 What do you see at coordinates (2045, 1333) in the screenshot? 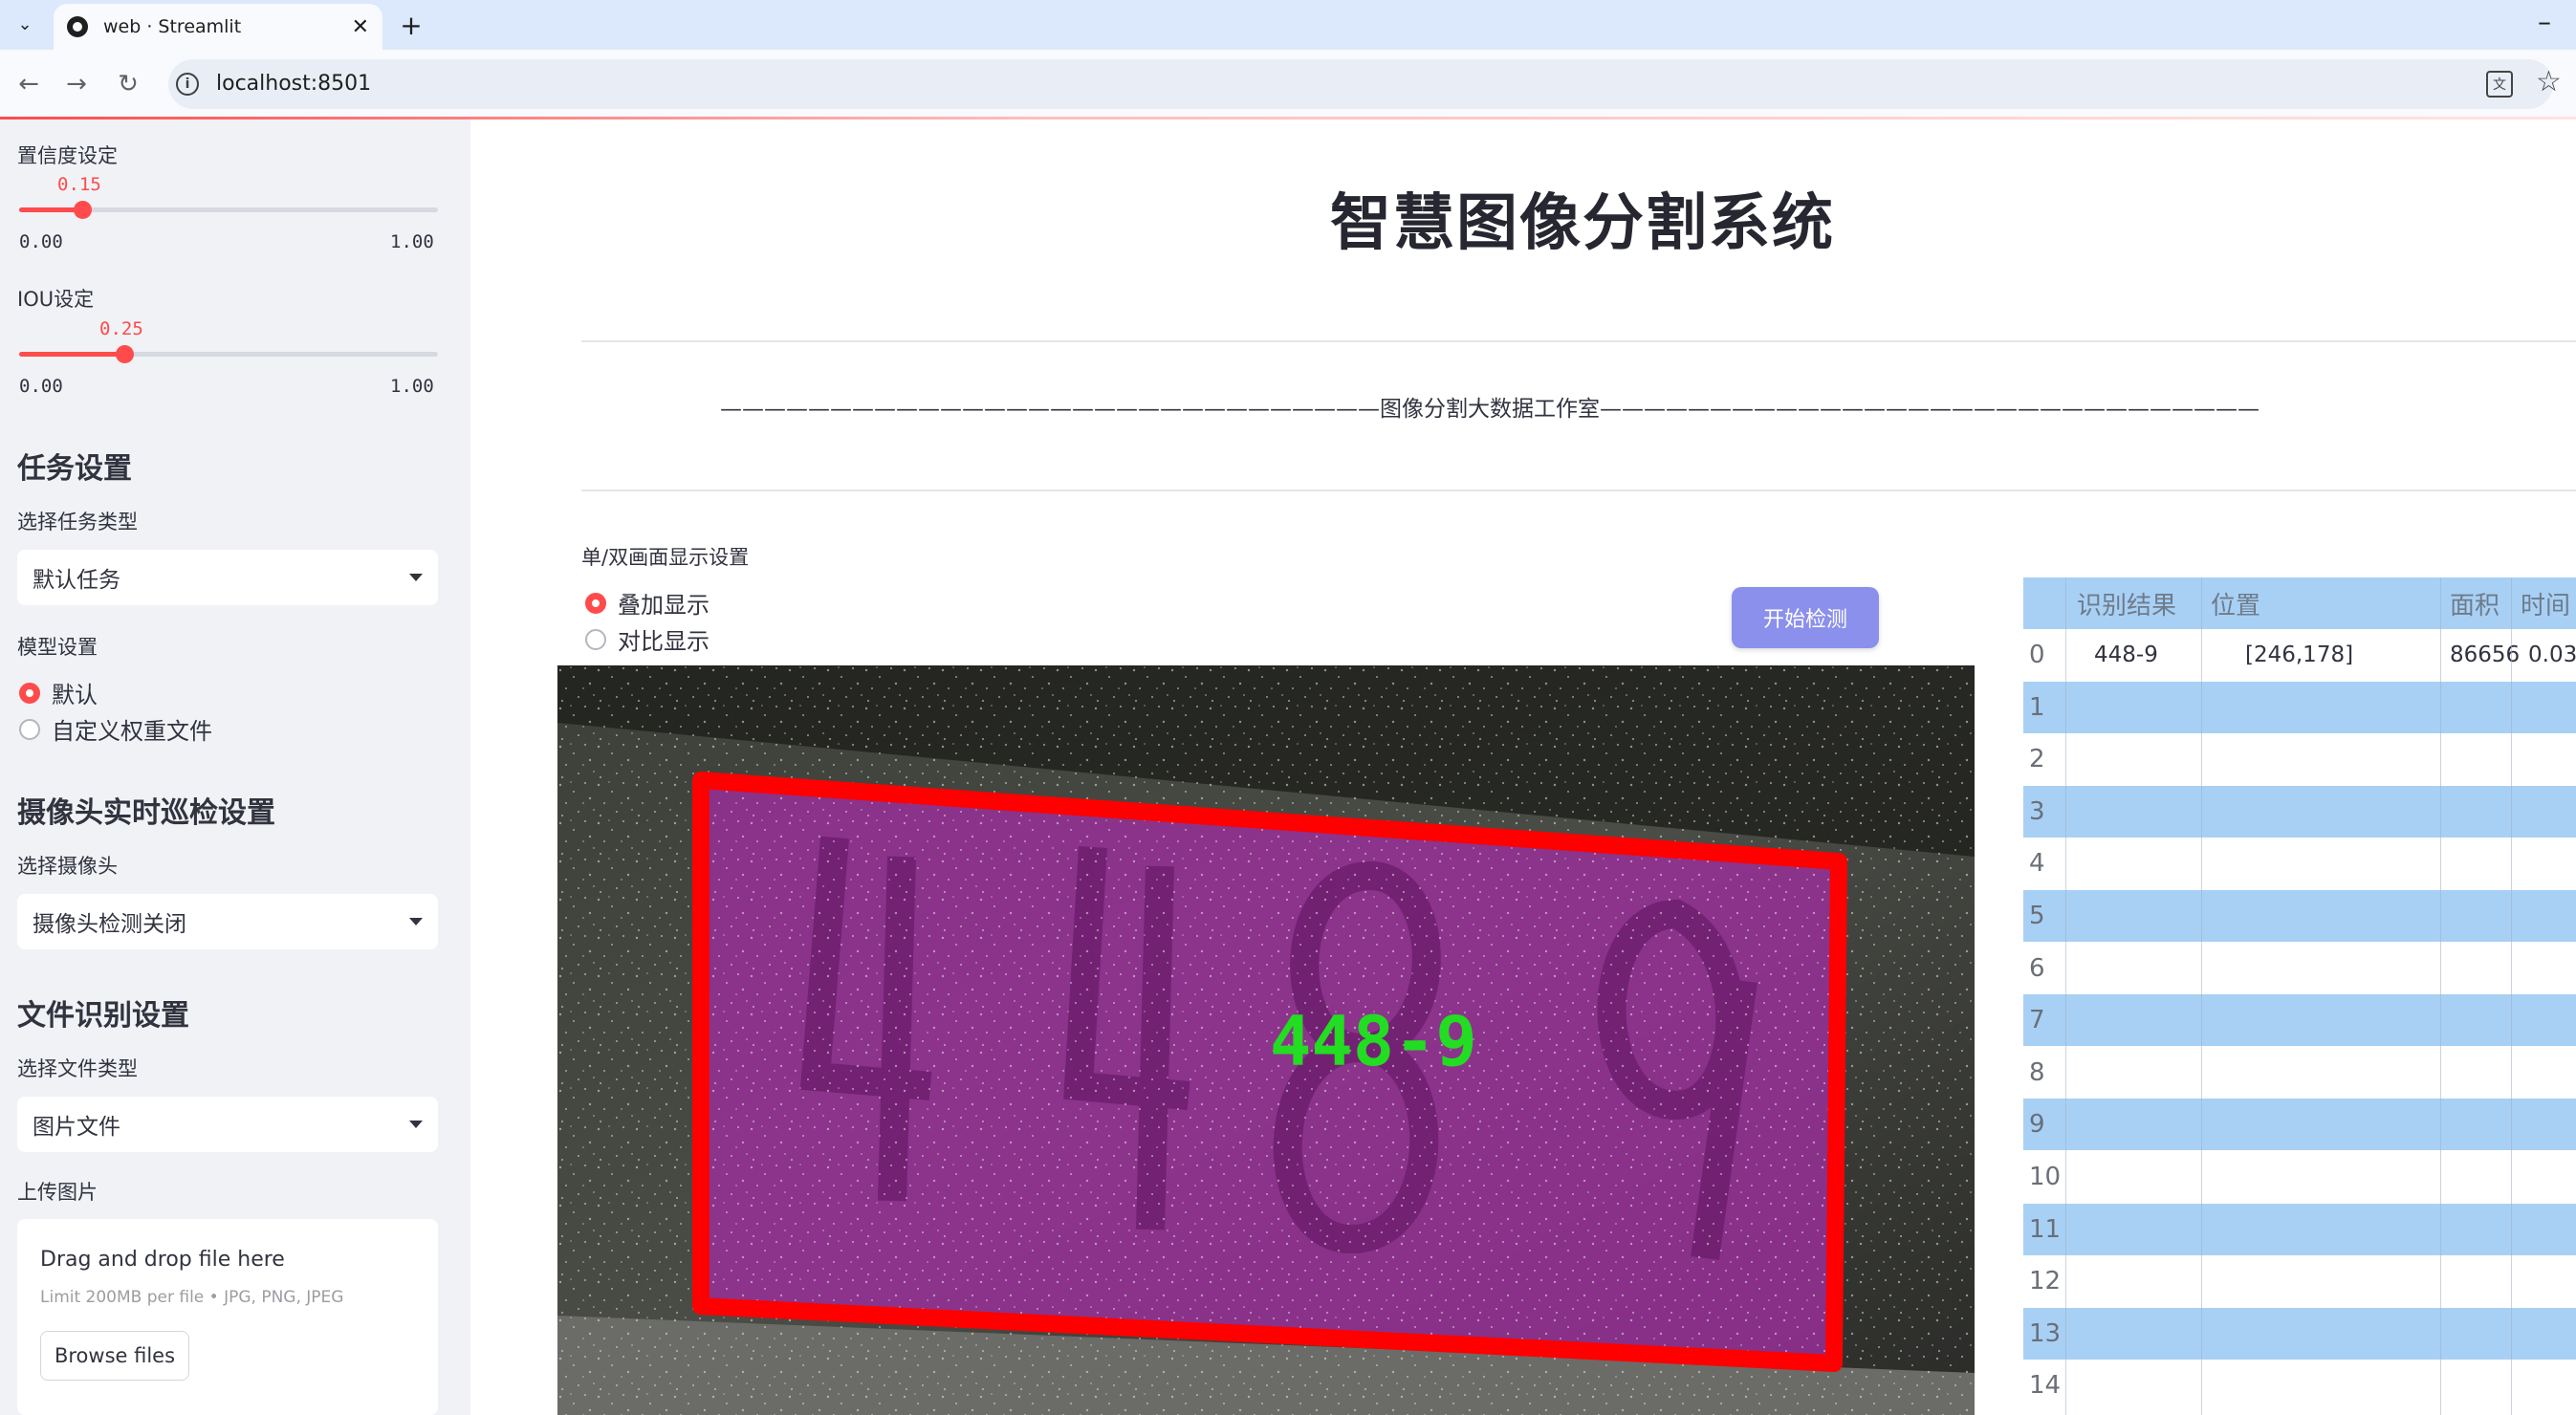
I see `row-index: 13` at bounding box center [2045, 1333].